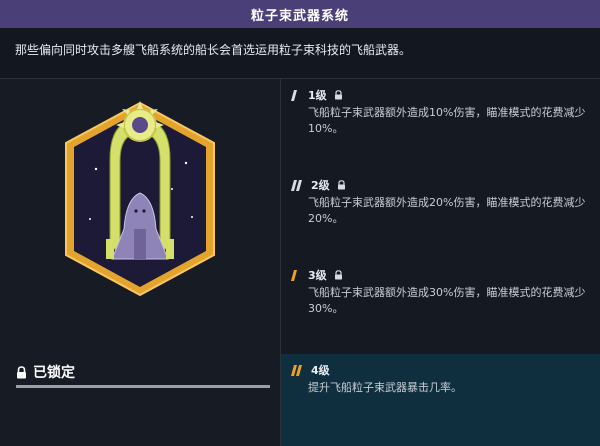  What do you see at coordinates (385, 387) in the screenshot?
I see `level-description: 提升飞船粒子束武器暴击几率。` at bounding box center [385, 387].